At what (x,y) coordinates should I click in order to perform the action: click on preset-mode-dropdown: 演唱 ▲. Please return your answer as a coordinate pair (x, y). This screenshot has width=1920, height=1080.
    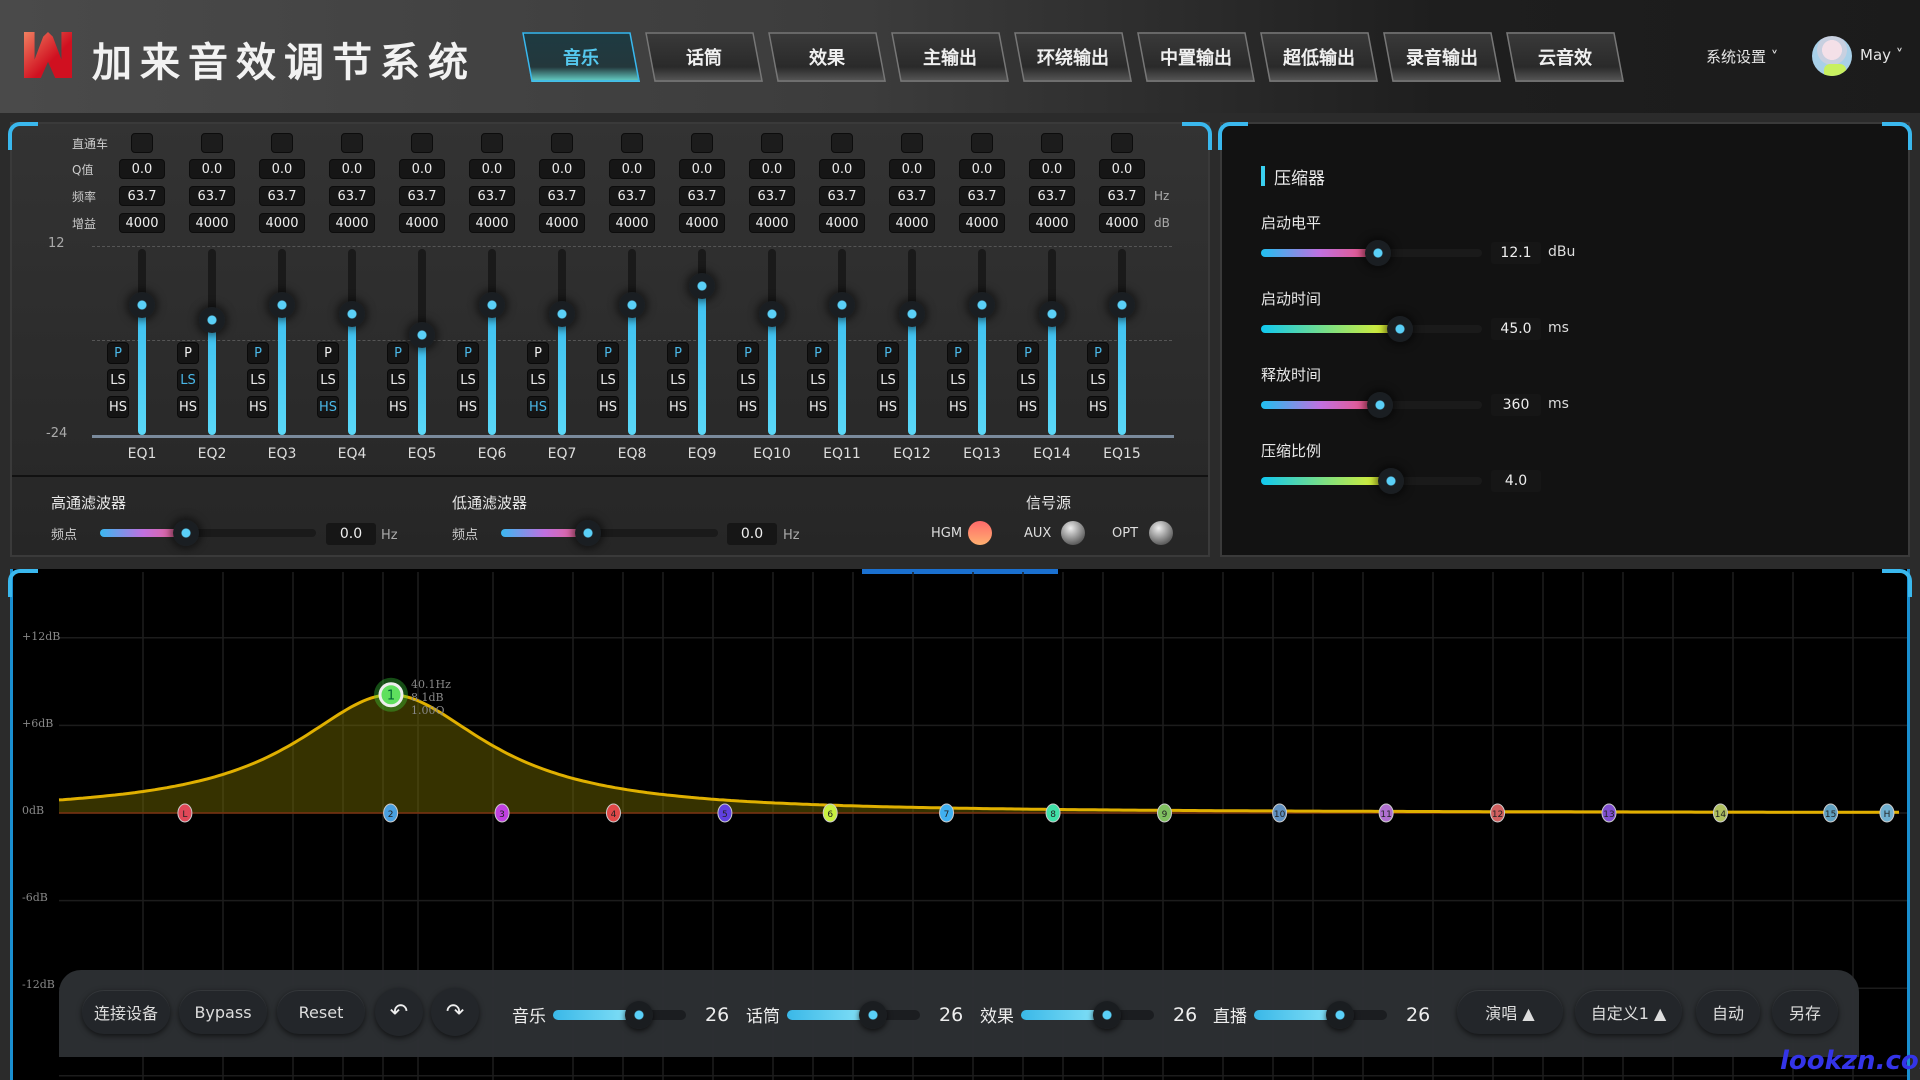
    Looking at the image, I should click on (1510, 1012).